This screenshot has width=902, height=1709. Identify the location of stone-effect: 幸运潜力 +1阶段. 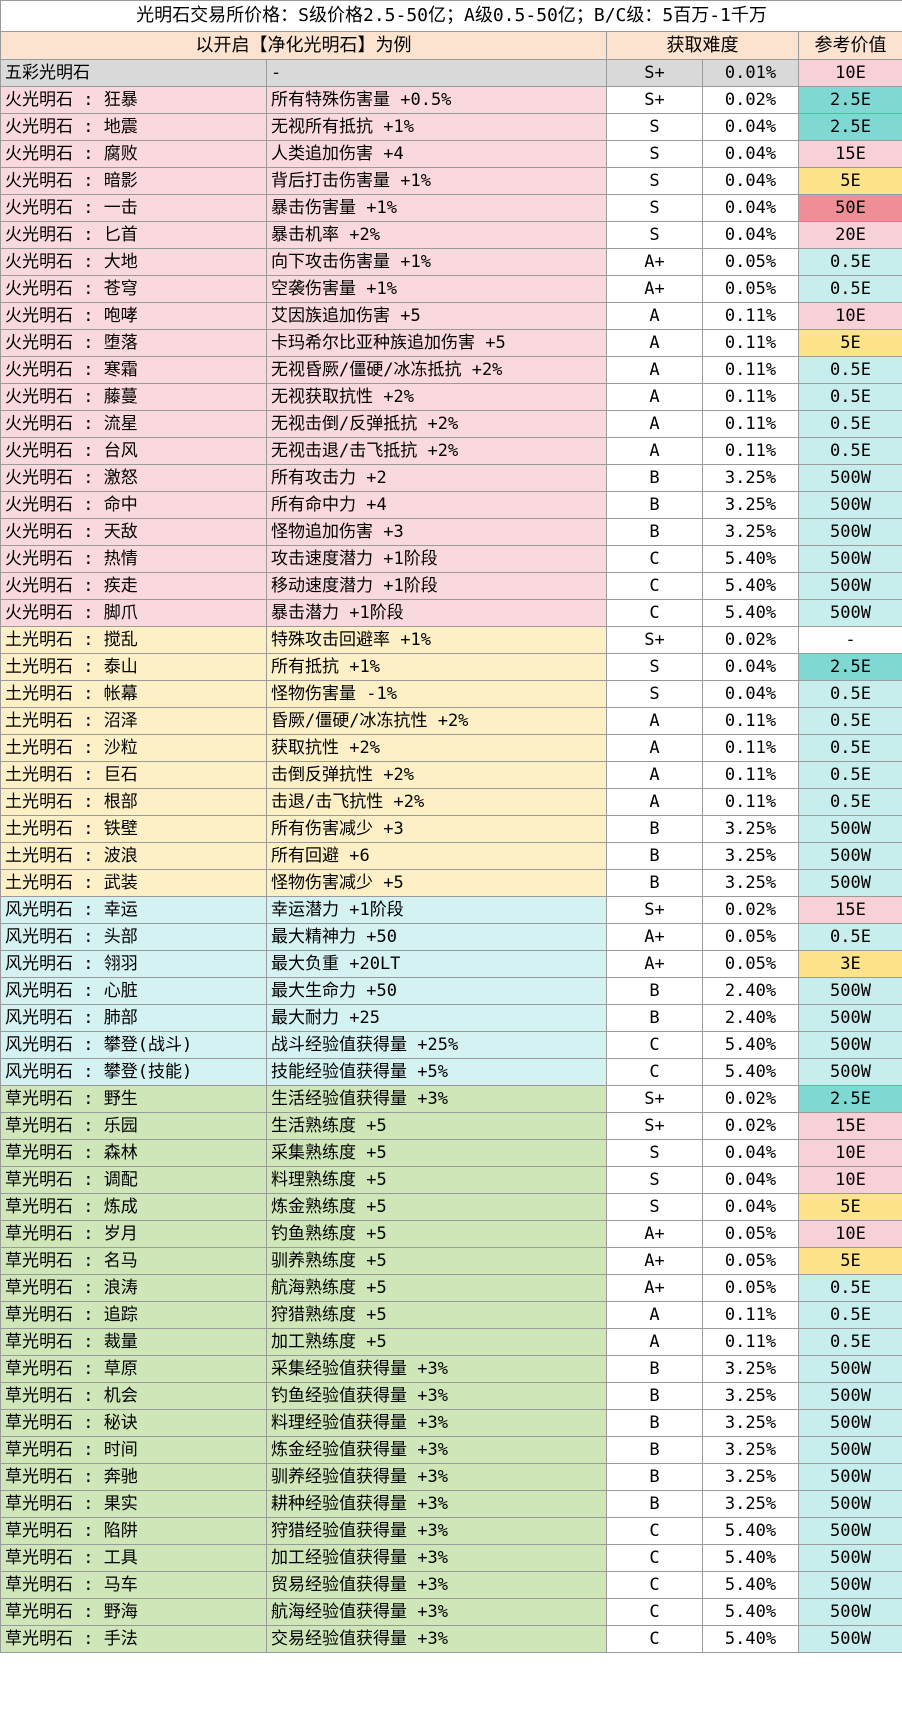
(436, 910).